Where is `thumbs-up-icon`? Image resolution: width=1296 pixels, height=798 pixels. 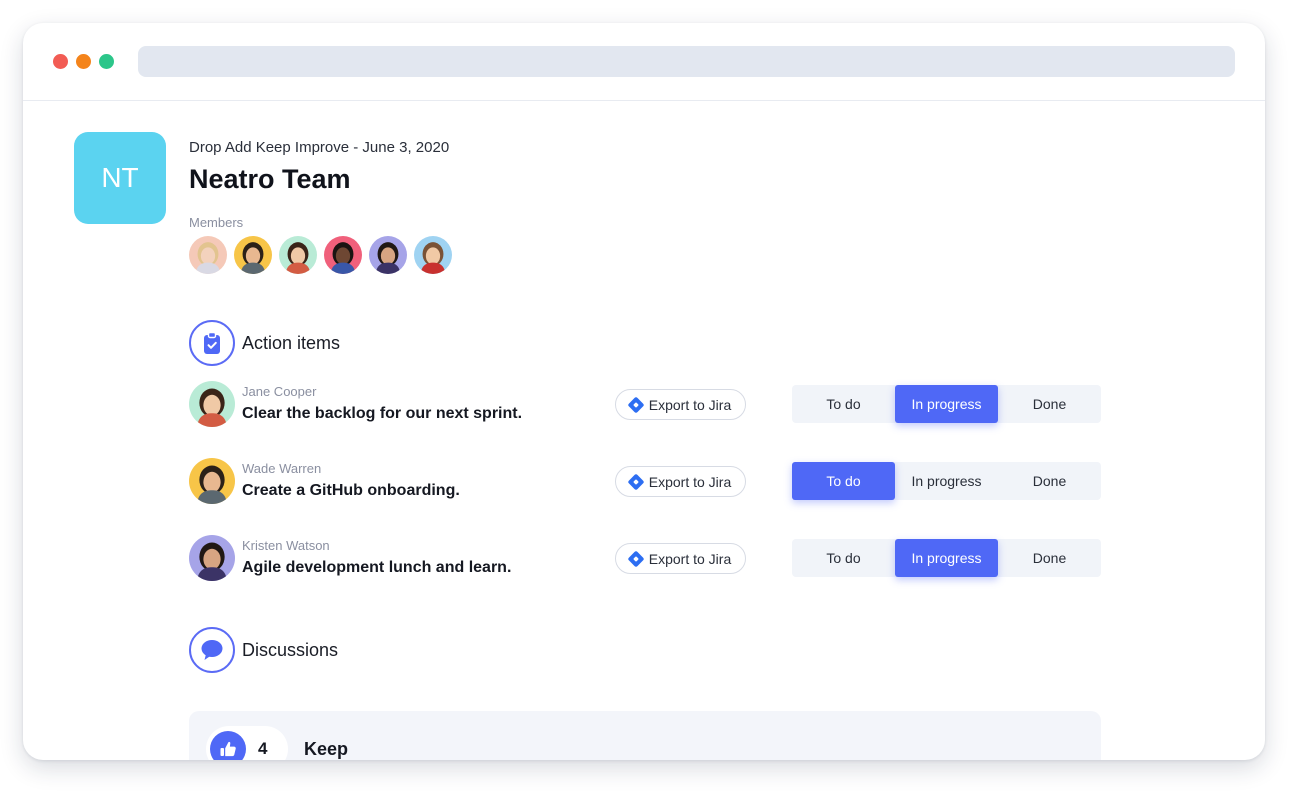 thumbs-up-icon is located at coordinates (228, 745).